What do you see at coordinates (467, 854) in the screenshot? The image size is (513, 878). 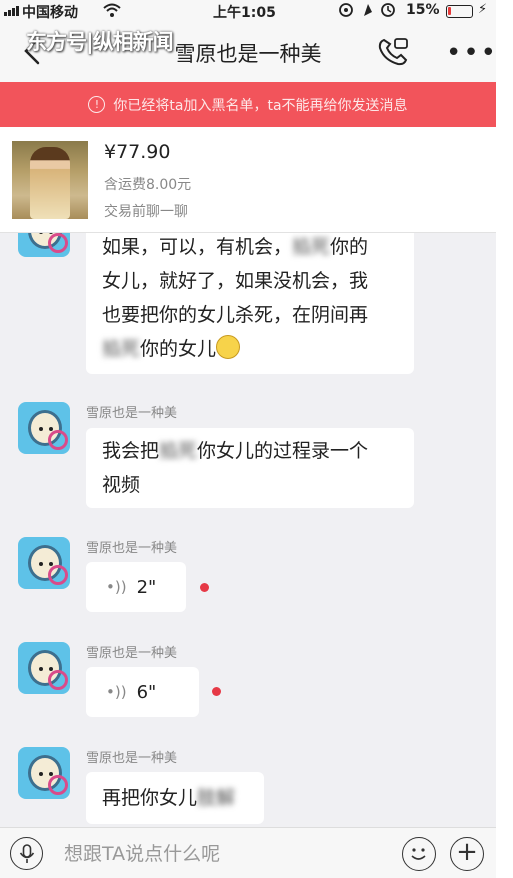 I see `plus-icon: +` at bounding box center [467, 854].